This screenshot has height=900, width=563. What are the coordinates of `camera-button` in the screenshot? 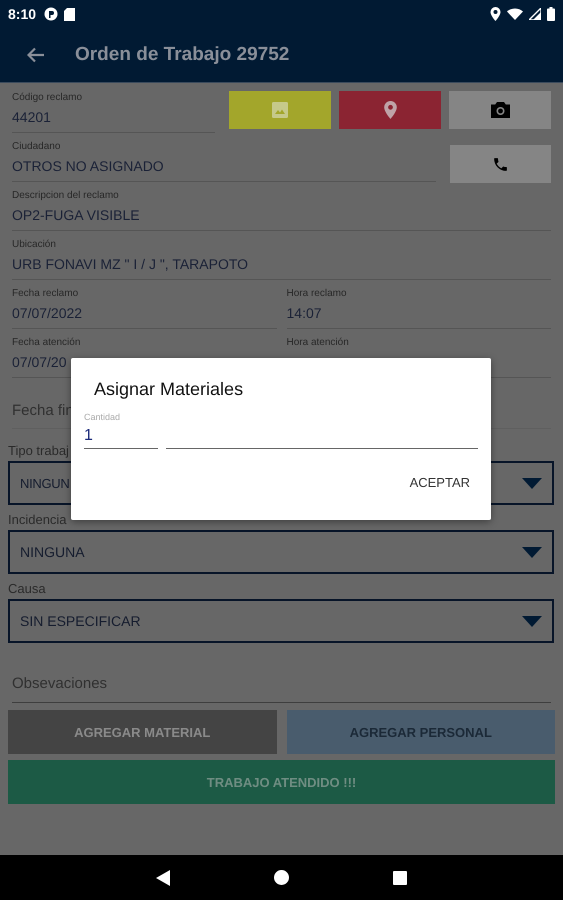 It's located at (500, 110).